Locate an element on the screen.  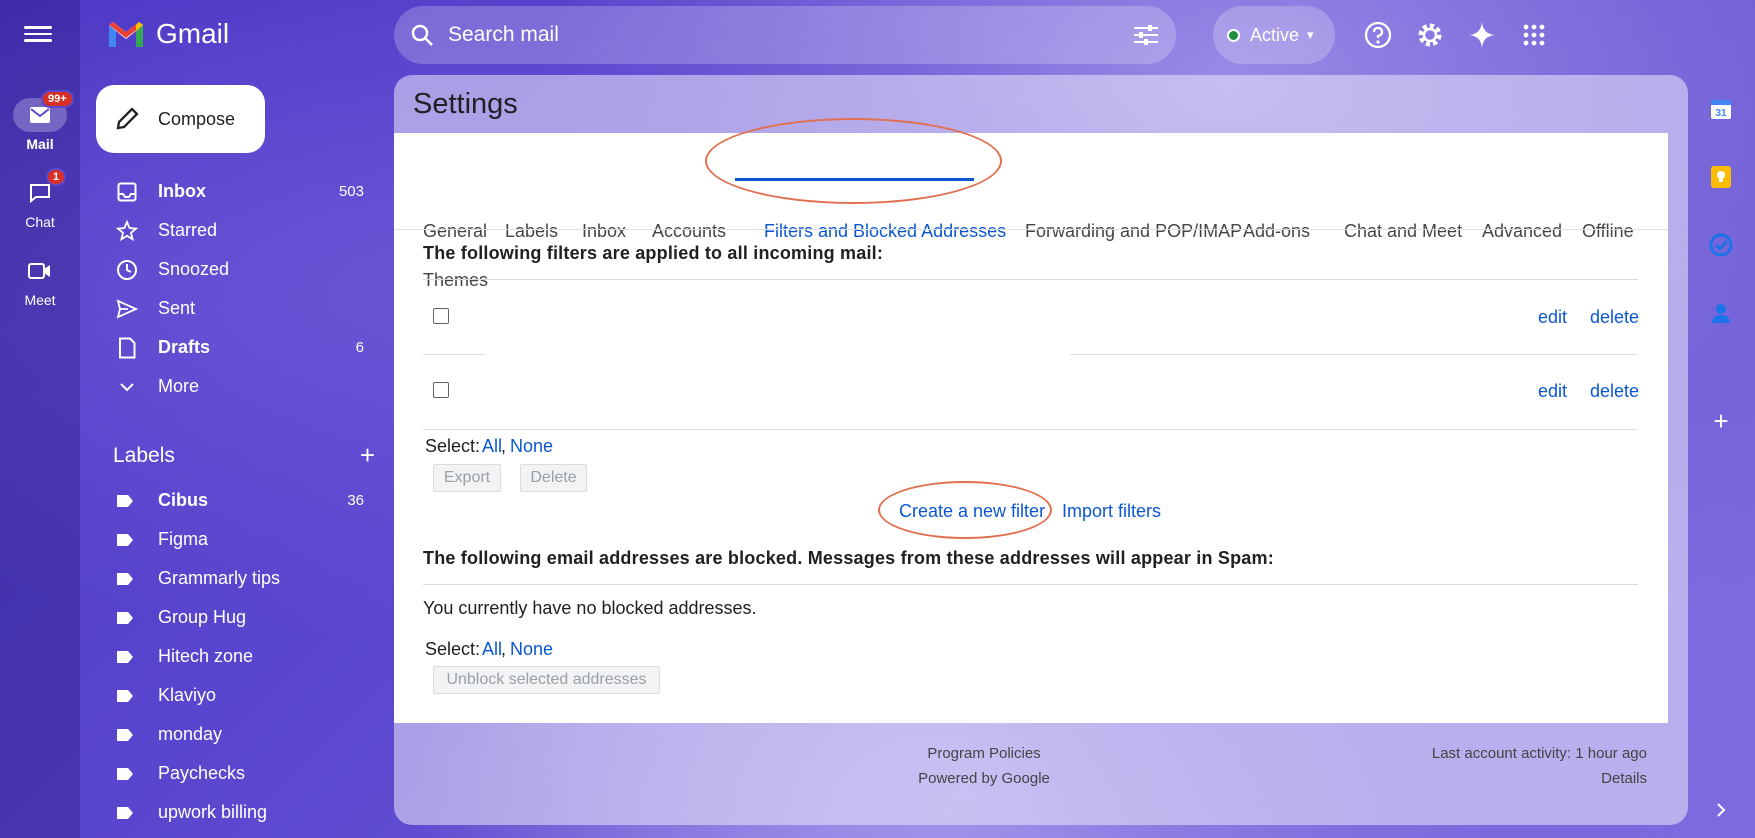
gemini-sparkle-icon is located at coordinates (1482, 35).